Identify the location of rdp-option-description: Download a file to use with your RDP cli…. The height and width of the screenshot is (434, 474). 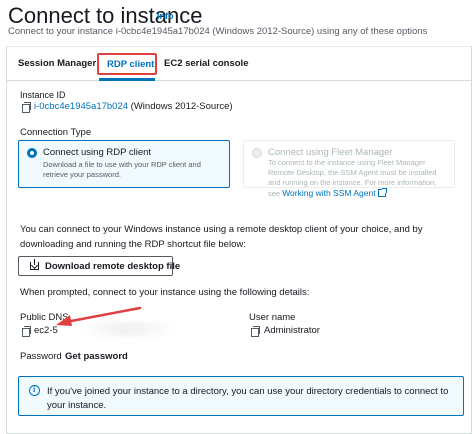
(122, 169).